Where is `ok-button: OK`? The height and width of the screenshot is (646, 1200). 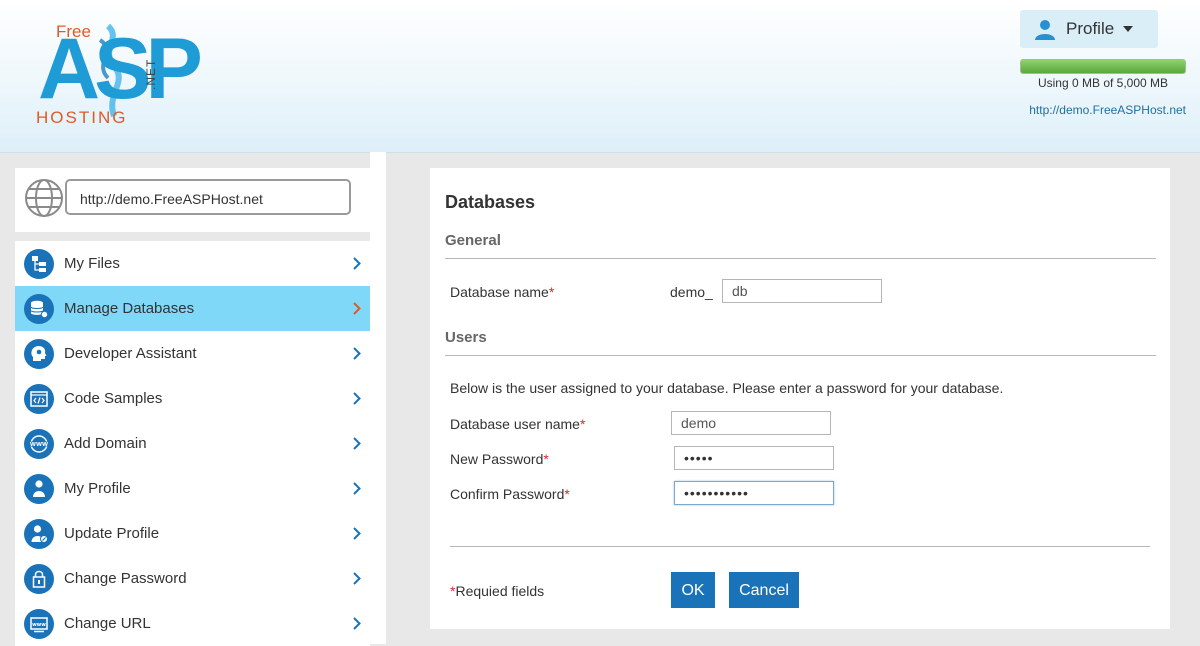 ok-button: OK is located at coordinates (693, 590).